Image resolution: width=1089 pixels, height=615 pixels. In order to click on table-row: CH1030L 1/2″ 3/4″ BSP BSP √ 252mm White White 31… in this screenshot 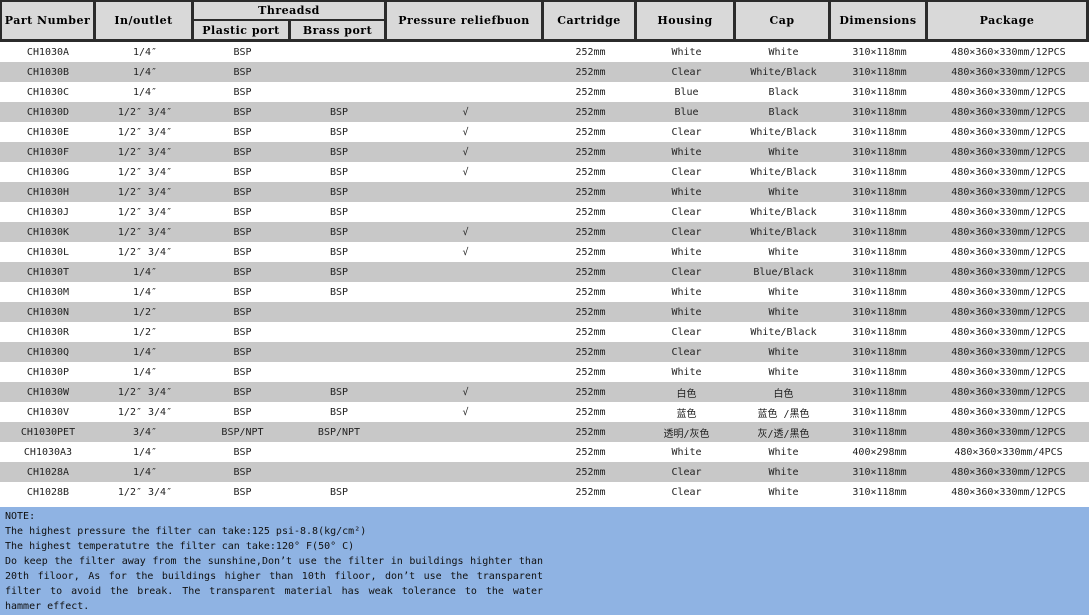, I will do `click(544, 252)`.